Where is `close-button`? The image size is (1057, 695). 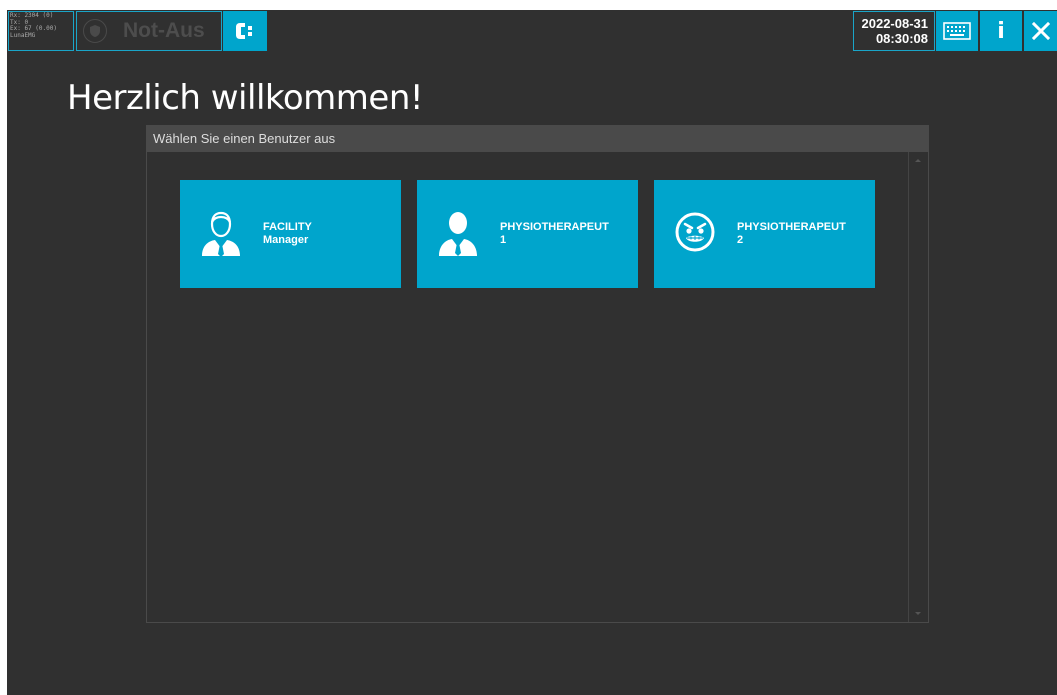 close-button is located at coordinates (1040, 31).